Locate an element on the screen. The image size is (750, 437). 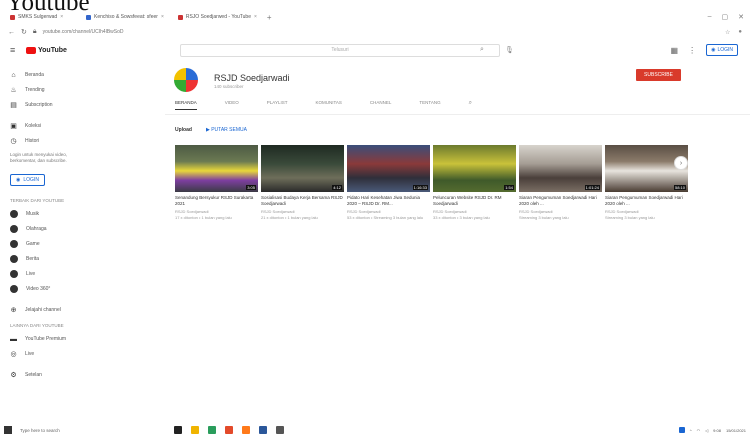
star-icon: ☆ is located at coordinates (727, 32).